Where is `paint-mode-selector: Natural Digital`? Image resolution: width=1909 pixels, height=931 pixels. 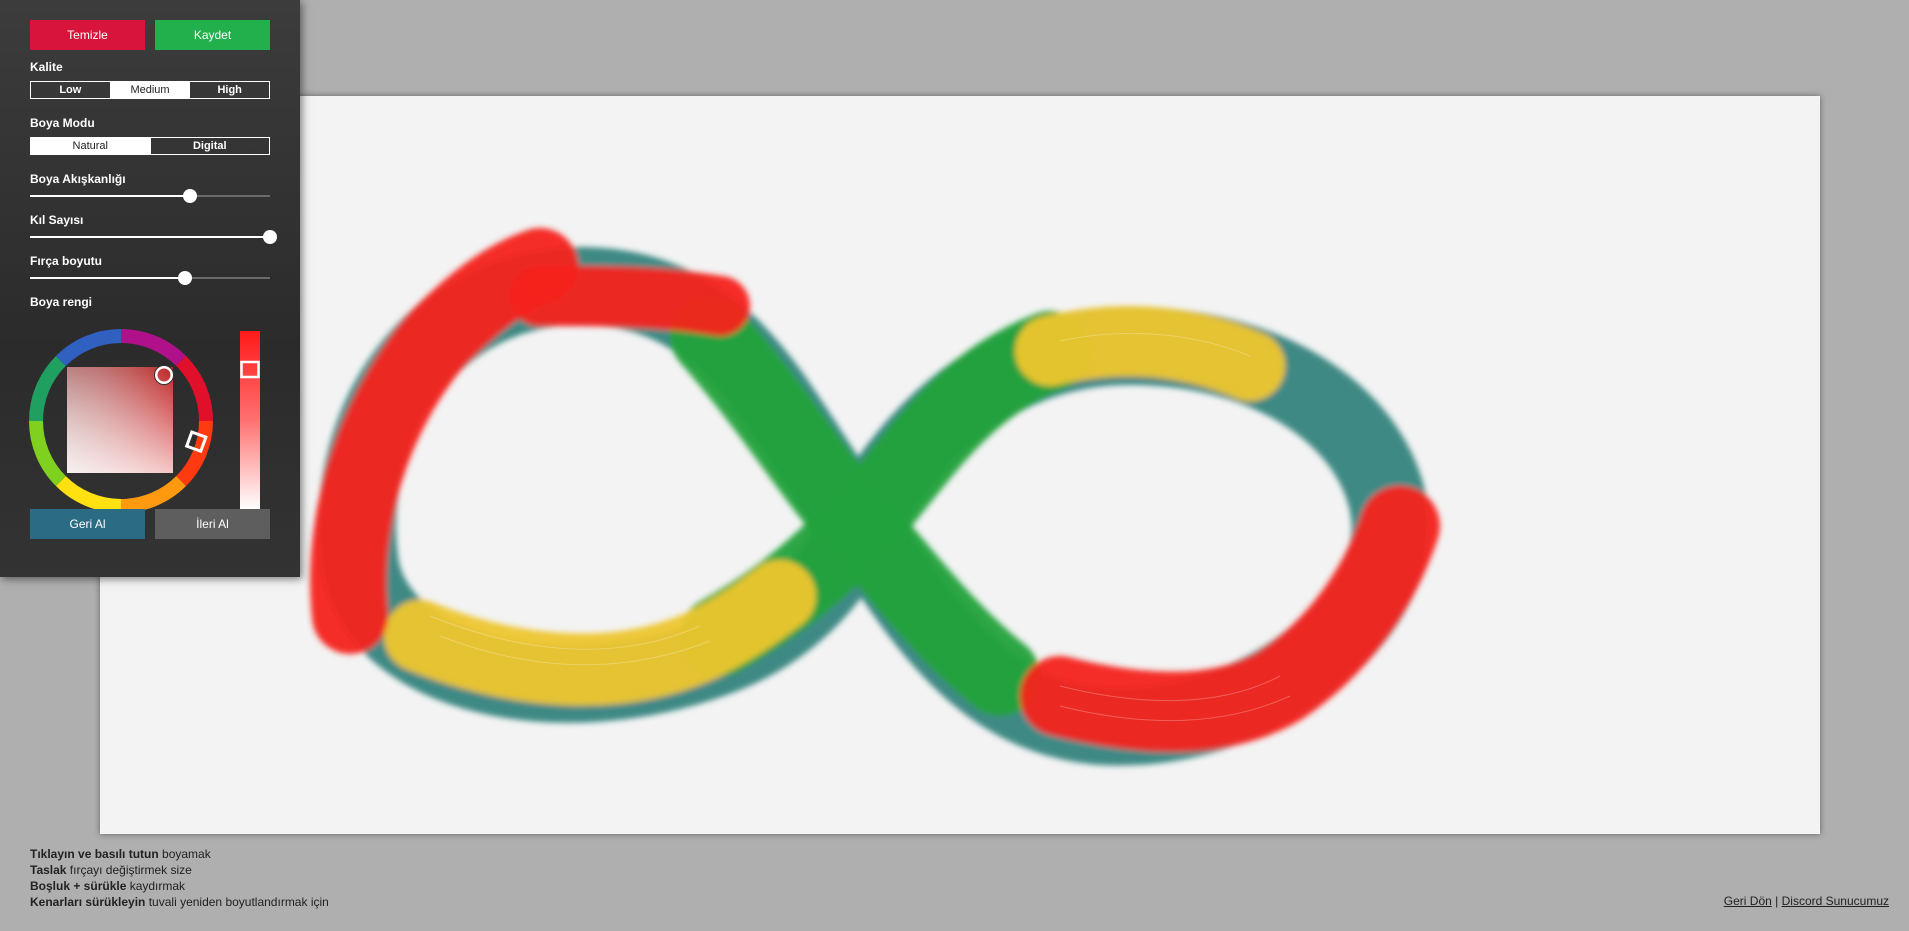 paint-mode-selector: Natural Digital is located at coordinates (150, 146).